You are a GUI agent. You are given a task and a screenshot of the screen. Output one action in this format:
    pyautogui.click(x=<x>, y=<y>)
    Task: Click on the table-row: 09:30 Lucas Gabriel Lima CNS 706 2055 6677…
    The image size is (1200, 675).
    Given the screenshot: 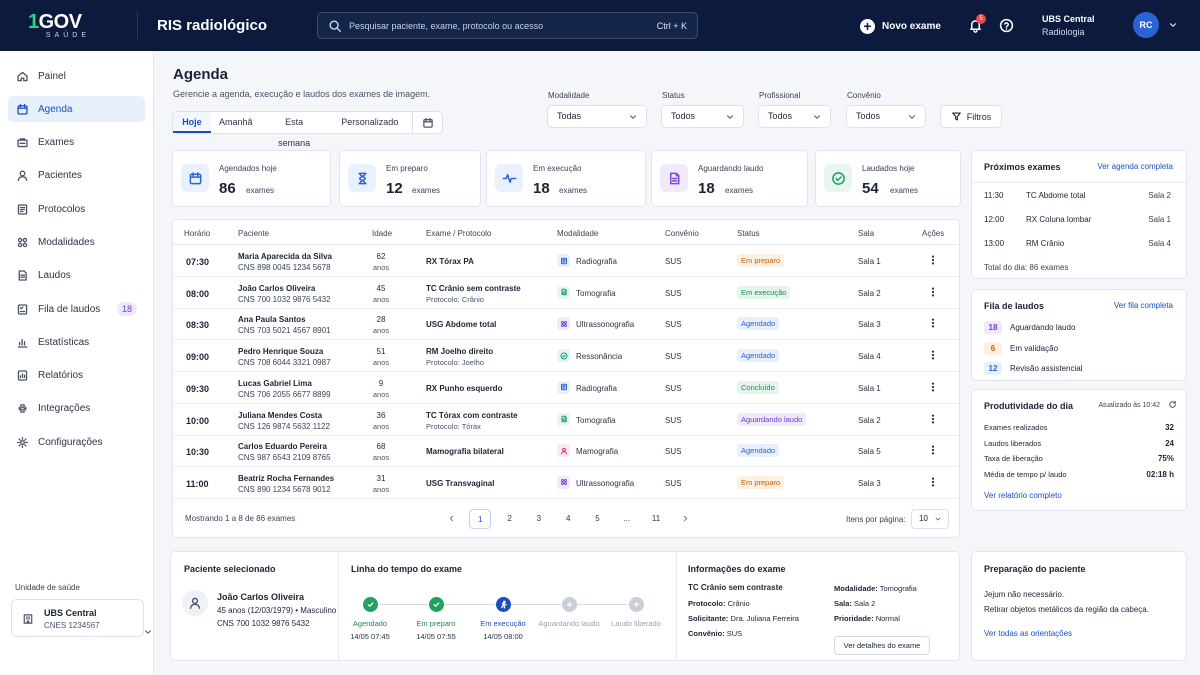 What is the action you would take?
    pyautogui.click(x=566, y=388)
    